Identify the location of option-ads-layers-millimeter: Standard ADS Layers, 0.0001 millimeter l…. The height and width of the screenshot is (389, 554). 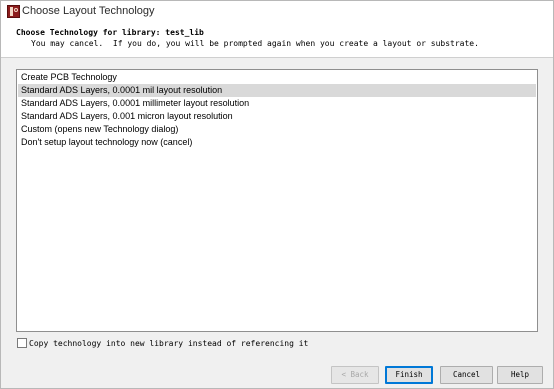
(277, 103).